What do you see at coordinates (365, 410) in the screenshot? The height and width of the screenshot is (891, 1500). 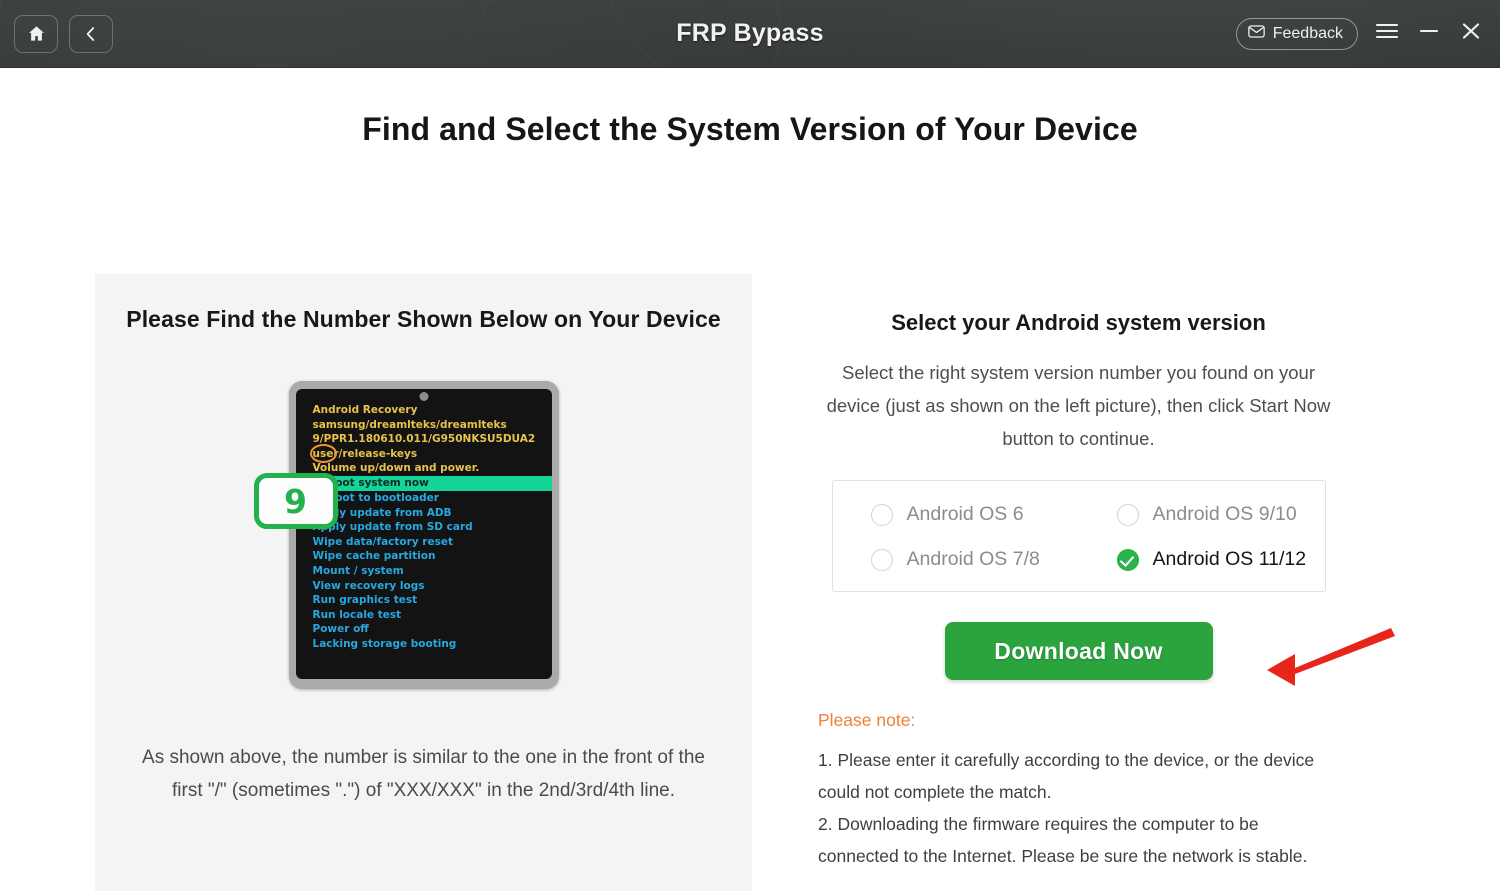 I see `recovery-line: Android Recovery` at bounding box center [365, 410].